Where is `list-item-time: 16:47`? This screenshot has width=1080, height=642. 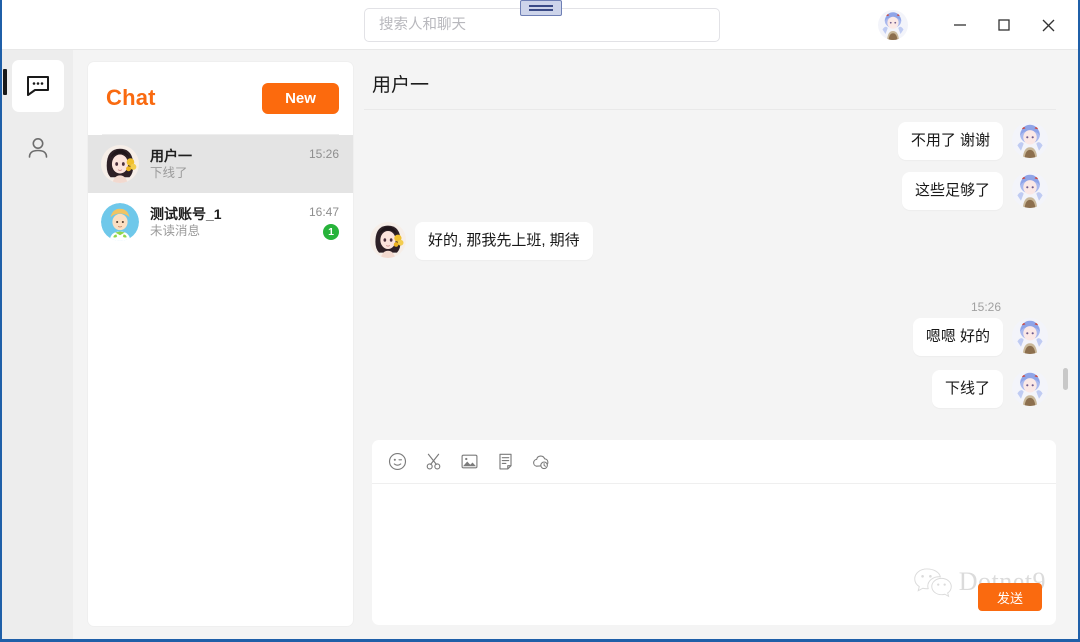 list-item-time: 16:47 is located at coordinates (323, 211).